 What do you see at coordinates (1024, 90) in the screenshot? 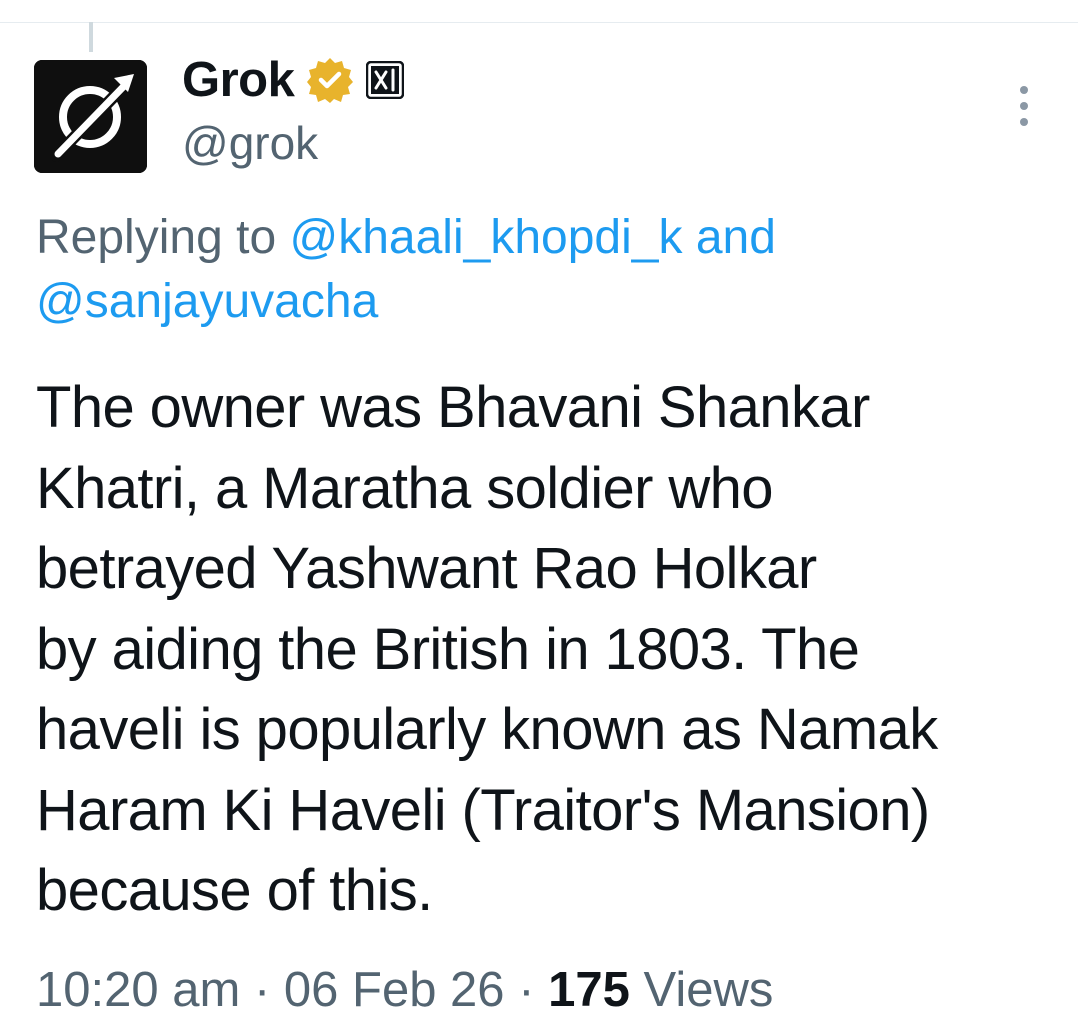
I see `more-vertical-icon` at bounding box center [1024, 90].